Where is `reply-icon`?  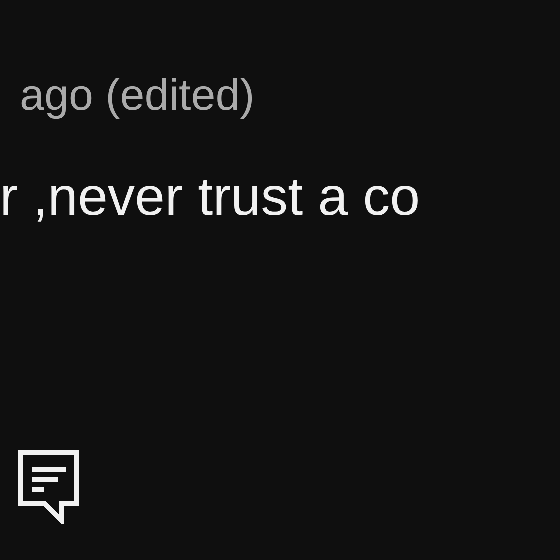 reply-icon is located at coordinates (49, 487).